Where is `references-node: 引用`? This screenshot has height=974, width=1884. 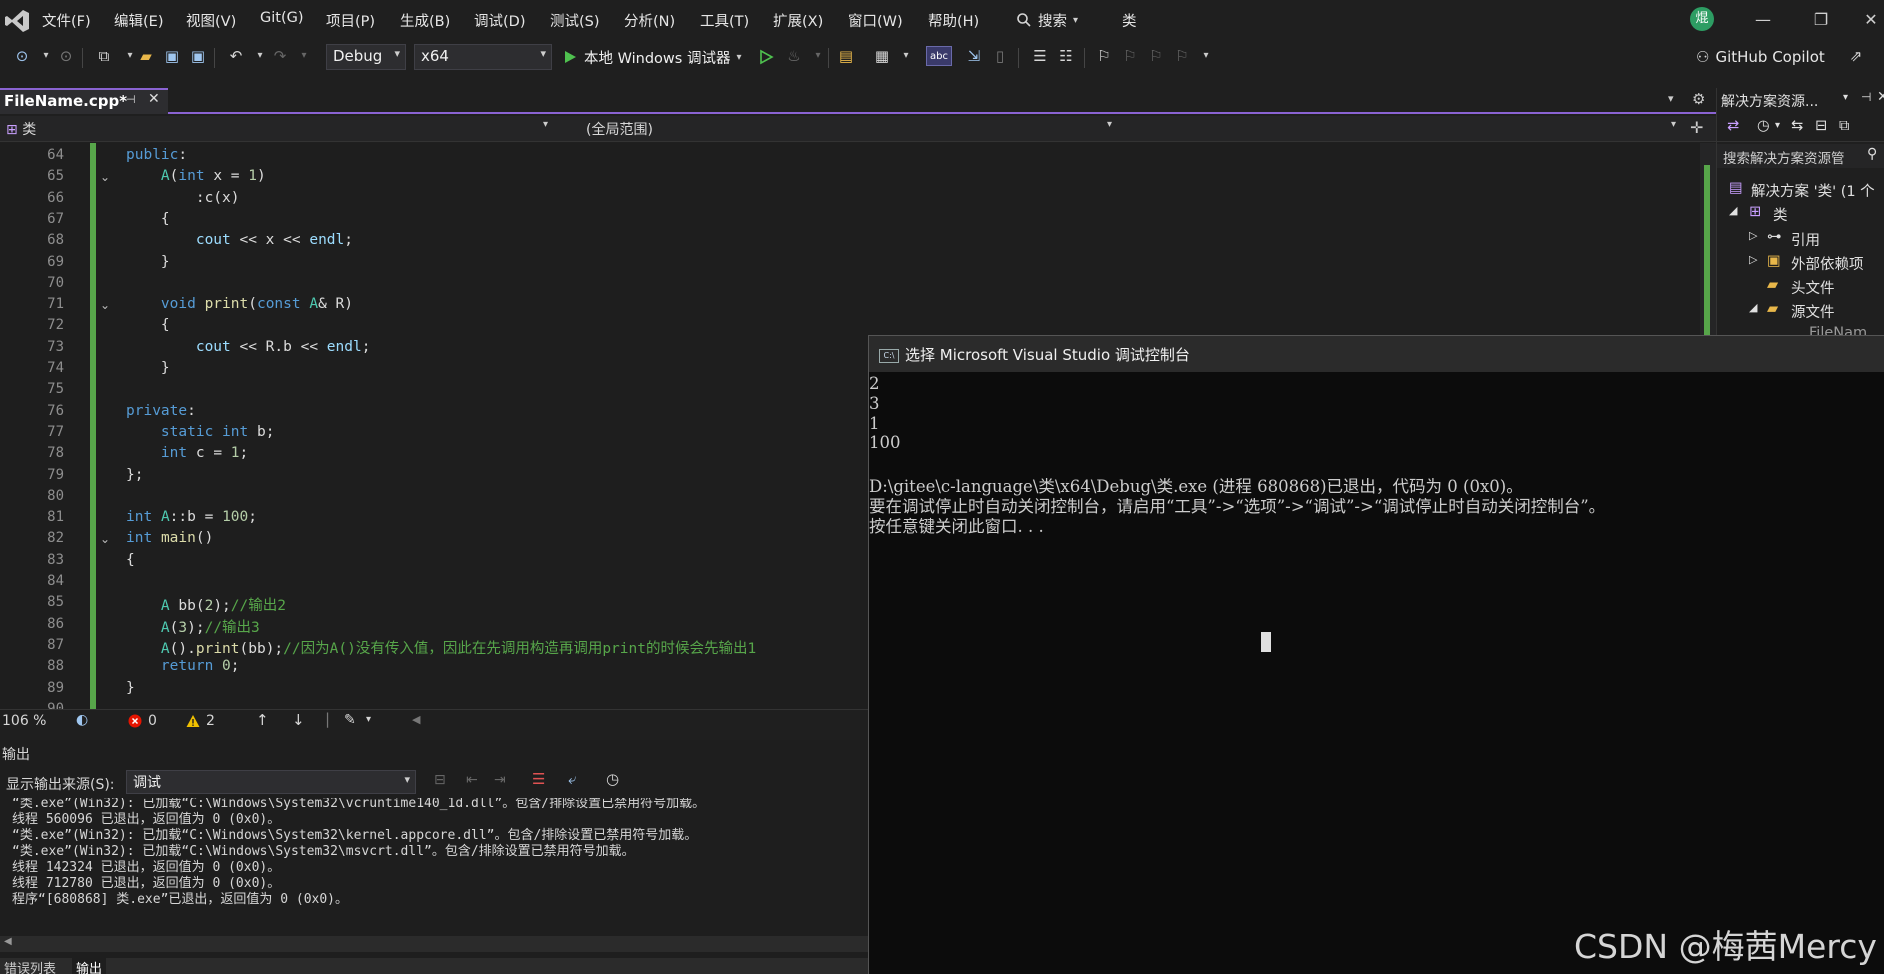 references-node: 引用 is located at coordinates (1805, 239).